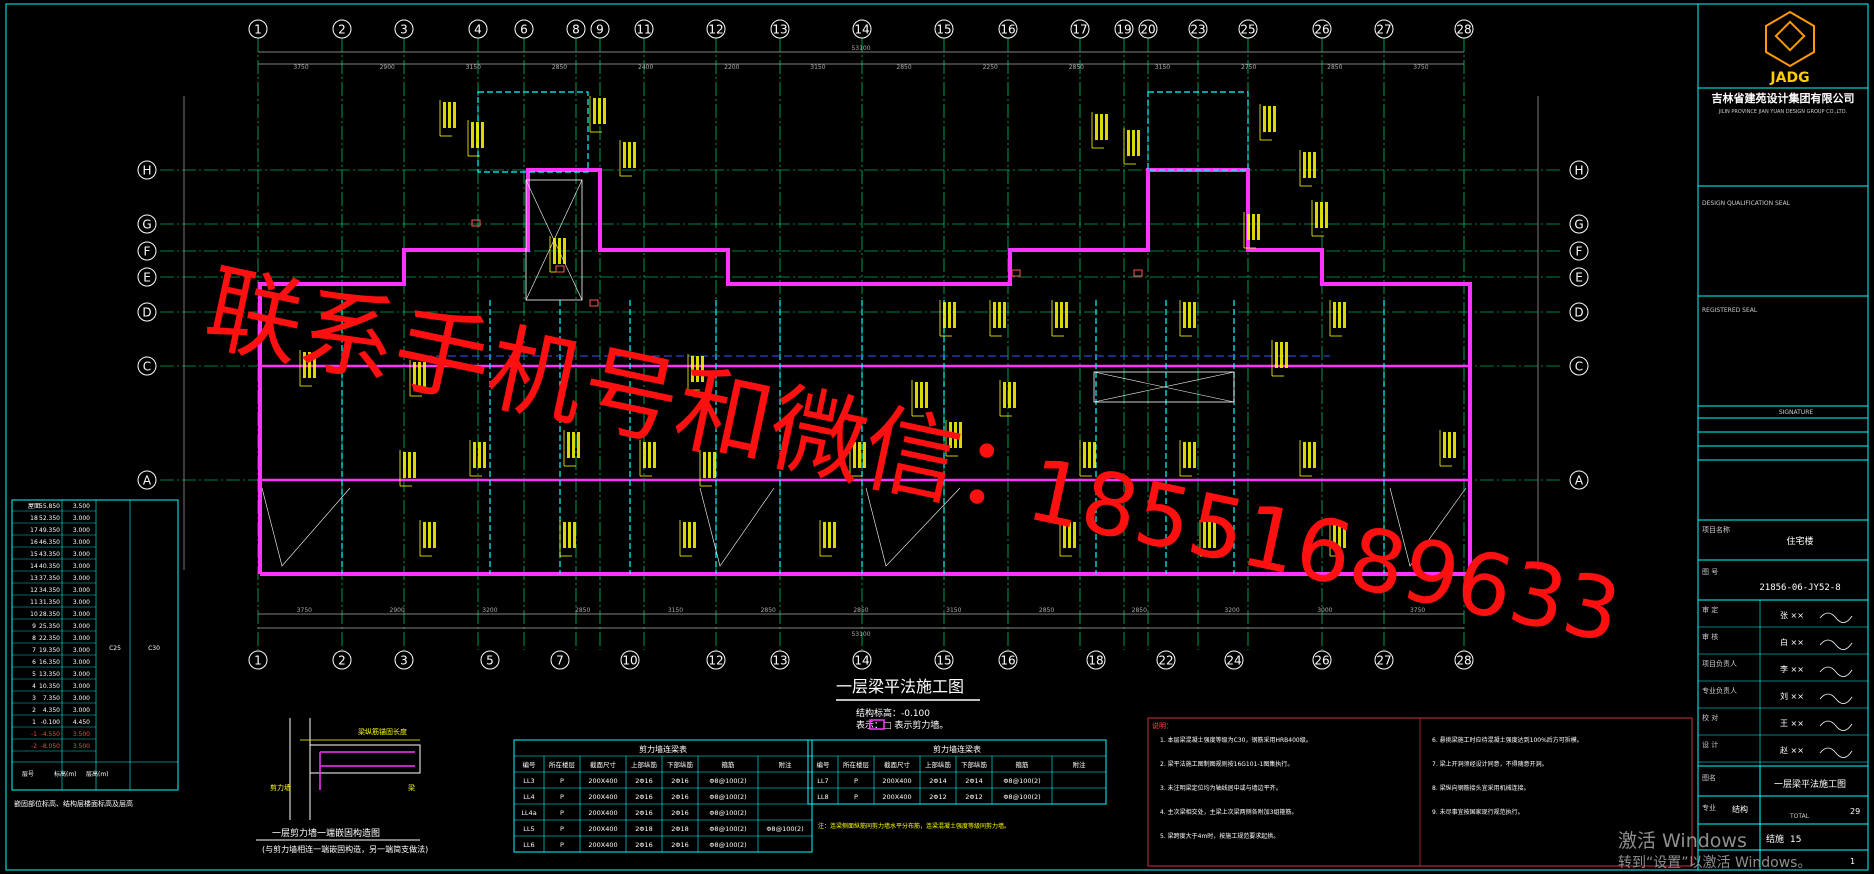  What do you see at coordinates (1855, 811) in the screenshot?
I see `total-value: 29` at bounding box center [1855, 811].